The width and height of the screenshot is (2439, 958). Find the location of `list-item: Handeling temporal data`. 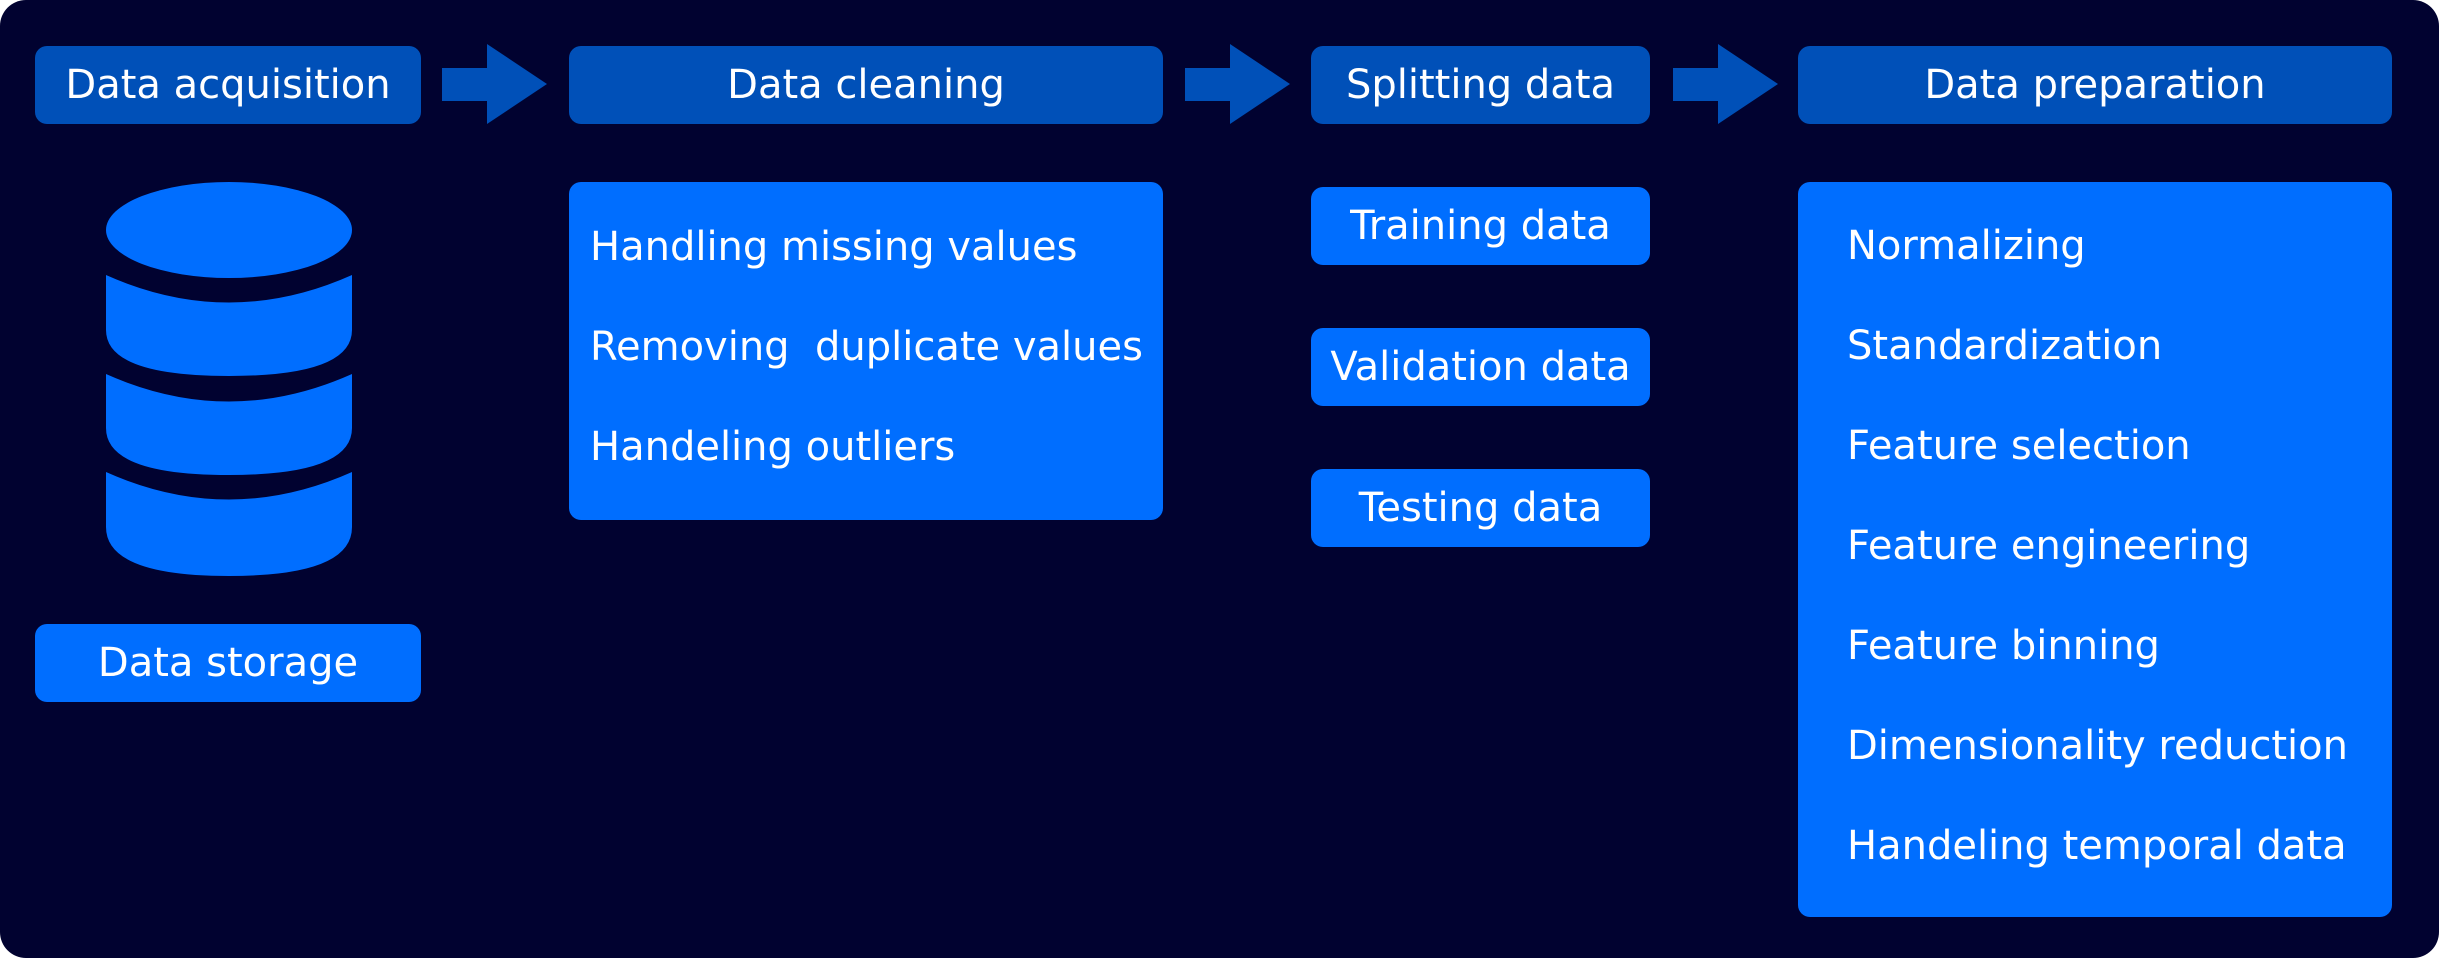

list-item: Handeling temporal data is located at coordinates (2097, 846).